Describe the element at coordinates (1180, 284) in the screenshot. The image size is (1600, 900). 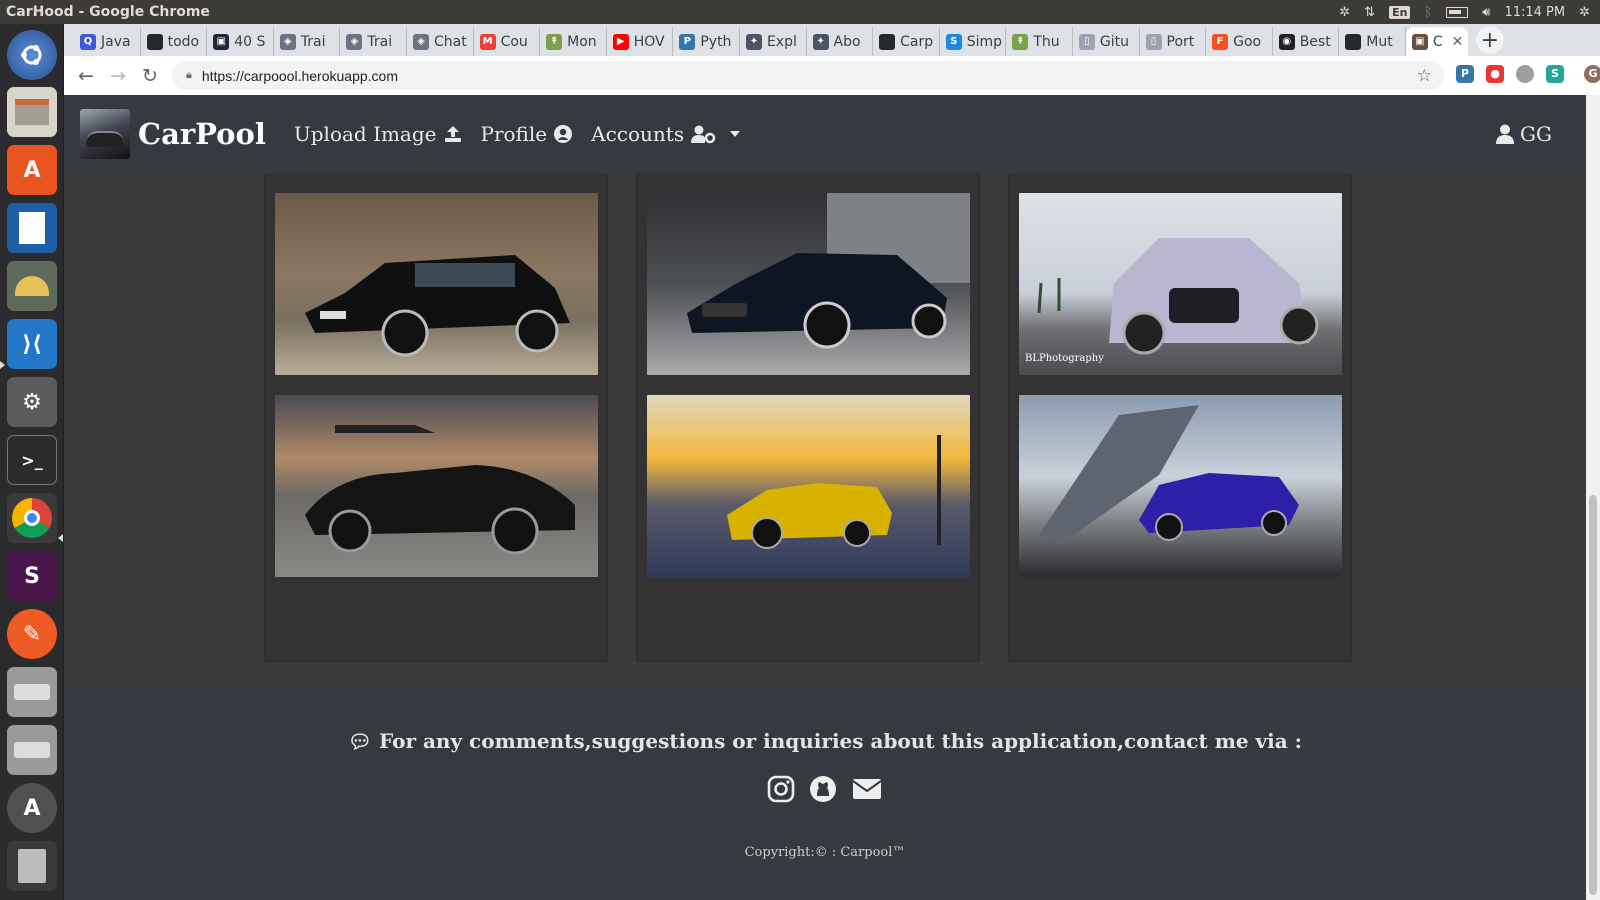
I see `car-image: BLPhotography` at that location.